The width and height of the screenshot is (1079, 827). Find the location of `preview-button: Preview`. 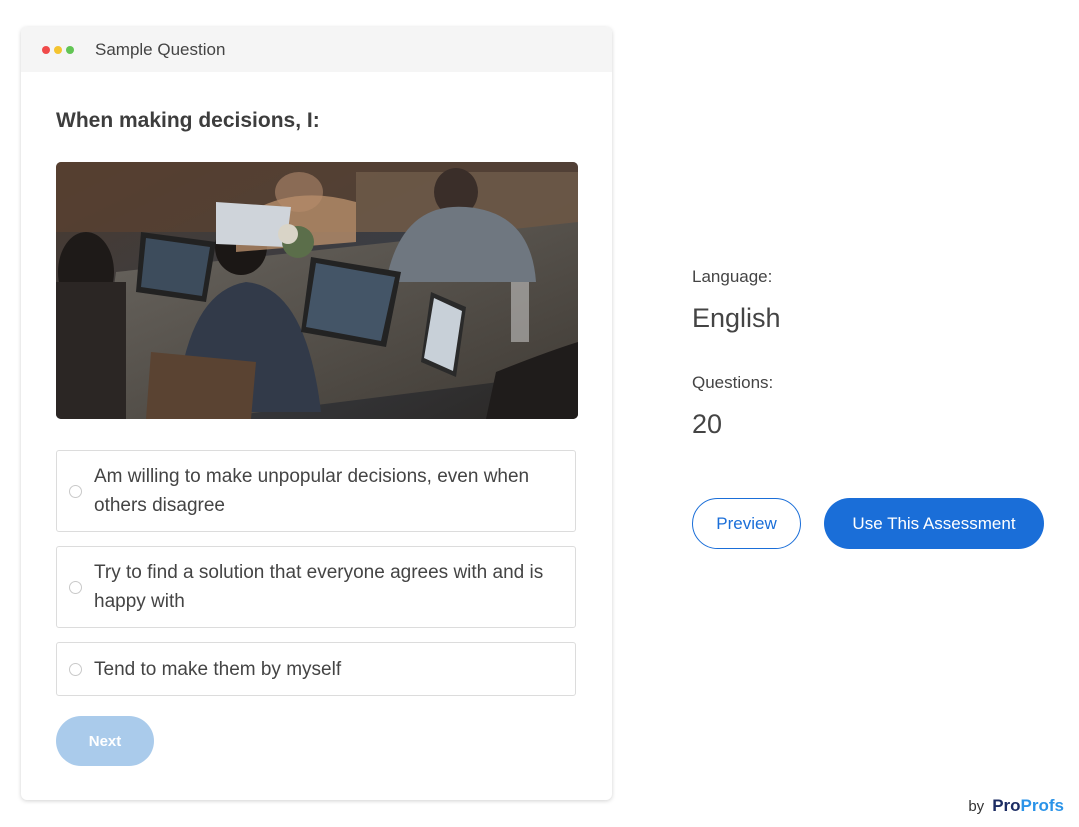

preview-button: Preview is located at coordinates (746, 523).